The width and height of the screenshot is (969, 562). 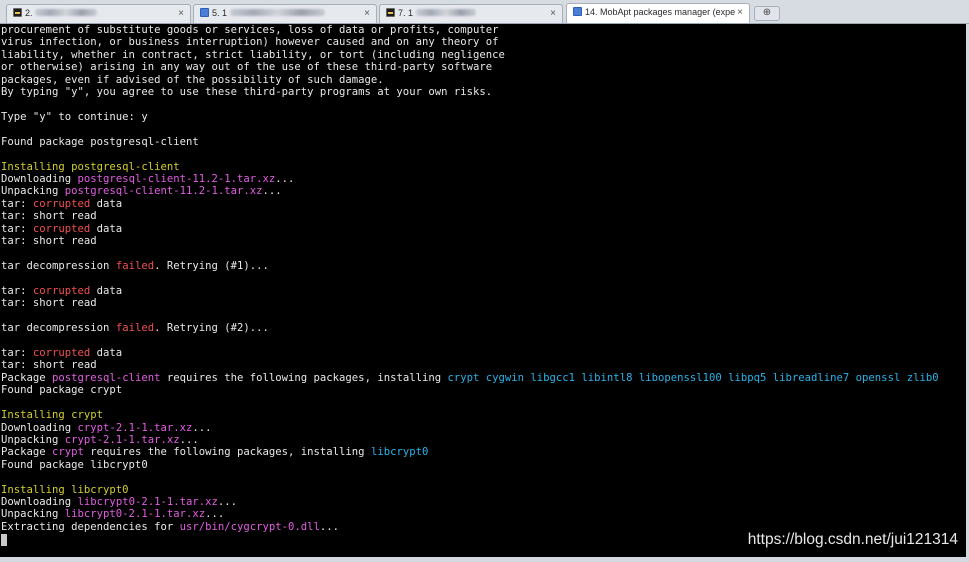 I want to click on text-cursor, so click(x=4, y=540).